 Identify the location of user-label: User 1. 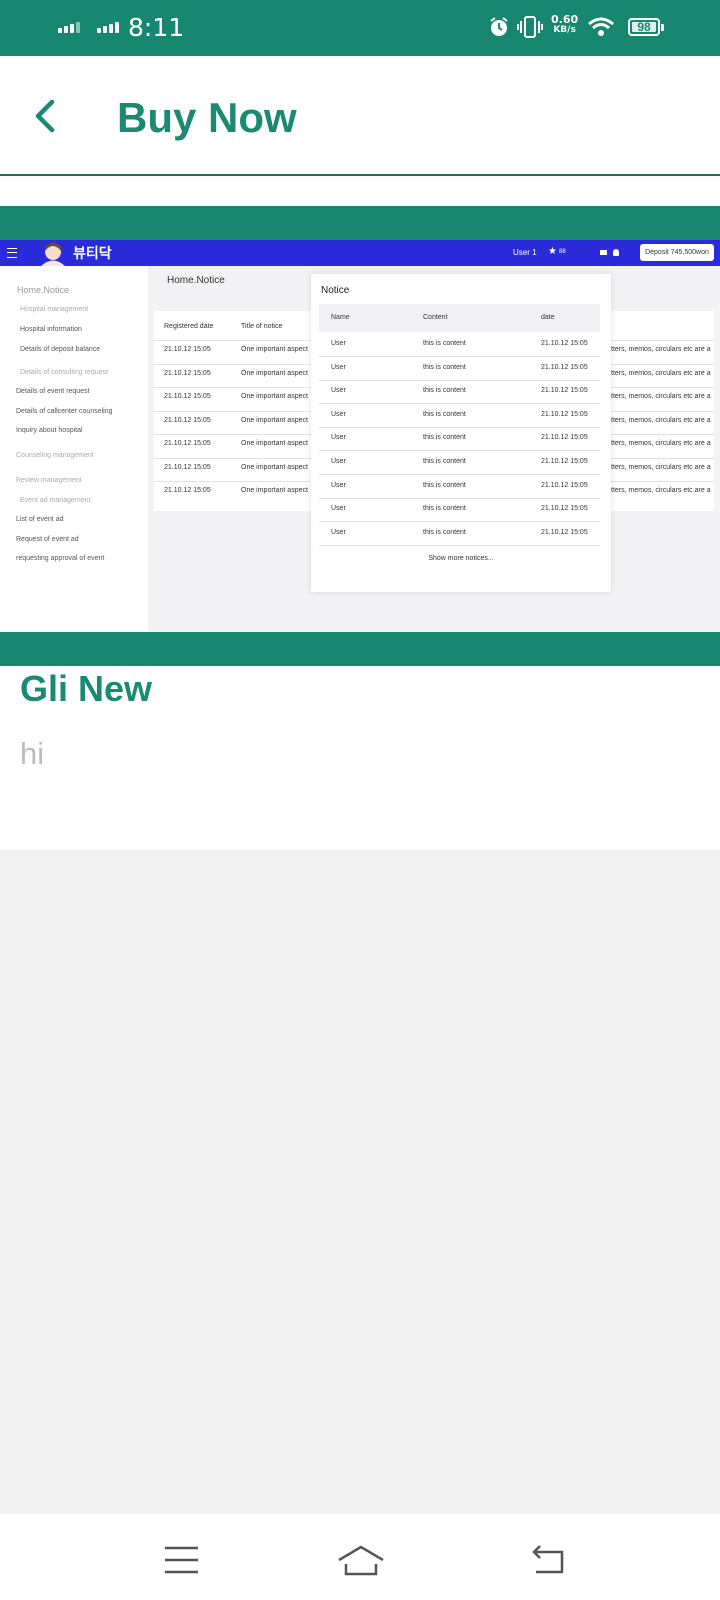
(525, 252).